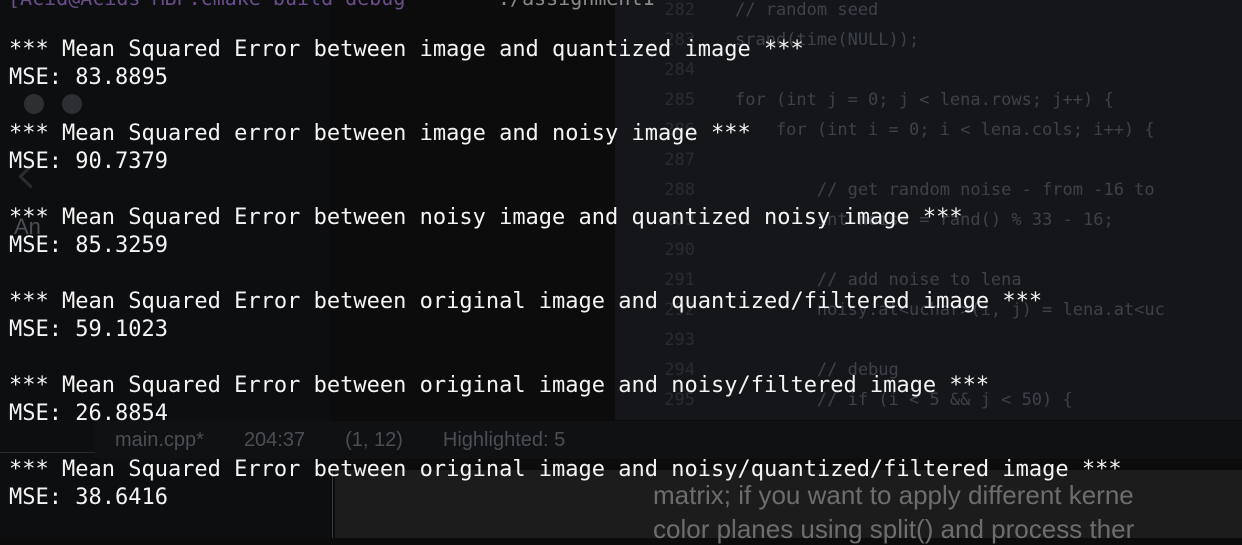  What do you see at coordinates (928, 15) in the screenshot?
I see `editor-code-line: 282// random seed` at bounding box center [928, 15].